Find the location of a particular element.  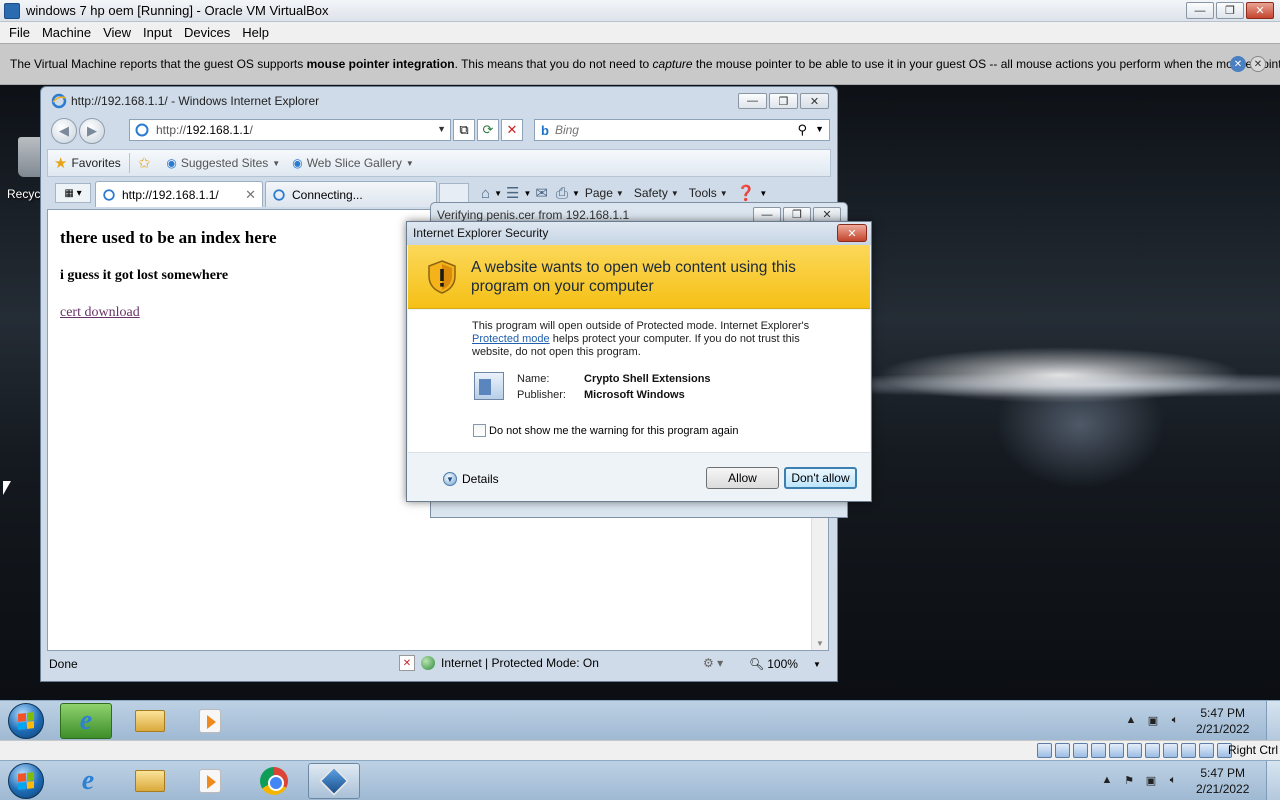

cpu-icon is located at coordinates (1188, 750).